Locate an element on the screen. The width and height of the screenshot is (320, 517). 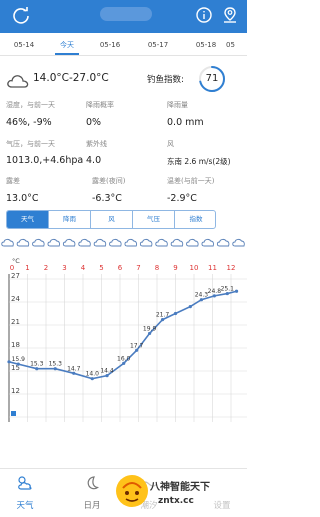
date-selector: 05-14 今天 05-16 05-17 05-18 05 is located at coordinates (123, 45).